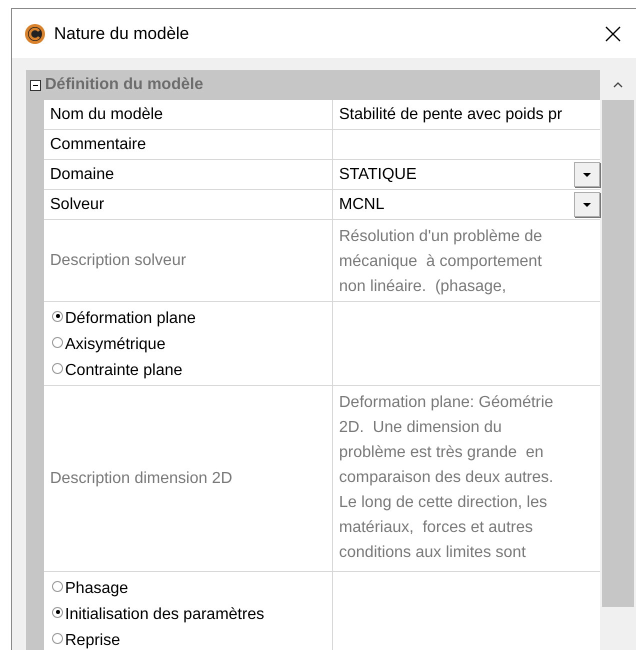  I want to click on description-text: Résolution d'un problème de mécanique à comportement non linéaire. (phasage,, so click(441, 262).